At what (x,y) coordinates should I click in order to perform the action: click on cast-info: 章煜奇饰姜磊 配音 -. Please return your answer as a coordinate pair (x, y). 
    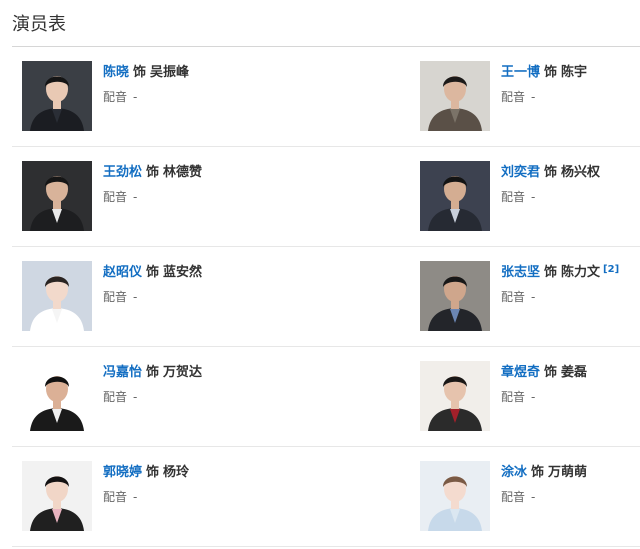
    Looking at the image, I should click on (570, 384).